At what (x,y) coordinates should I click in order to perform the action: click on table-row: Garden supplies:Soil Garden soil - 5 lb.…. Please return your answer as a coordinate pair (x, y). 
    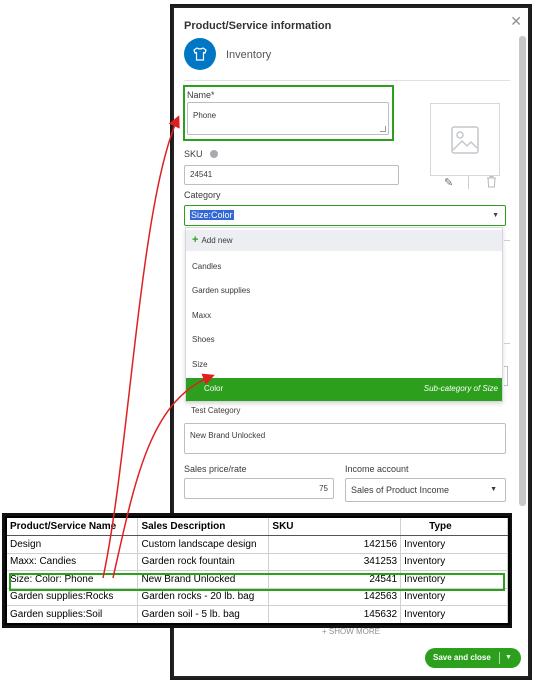
    Looking at the image, I should click on (257, 614).